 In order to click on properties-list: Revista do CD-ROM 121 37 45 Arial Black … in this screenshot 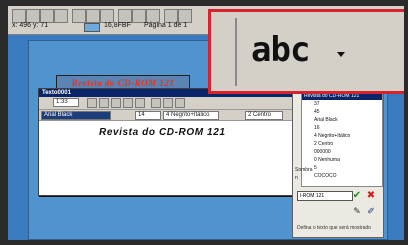, I will do `click(342, 139)`.